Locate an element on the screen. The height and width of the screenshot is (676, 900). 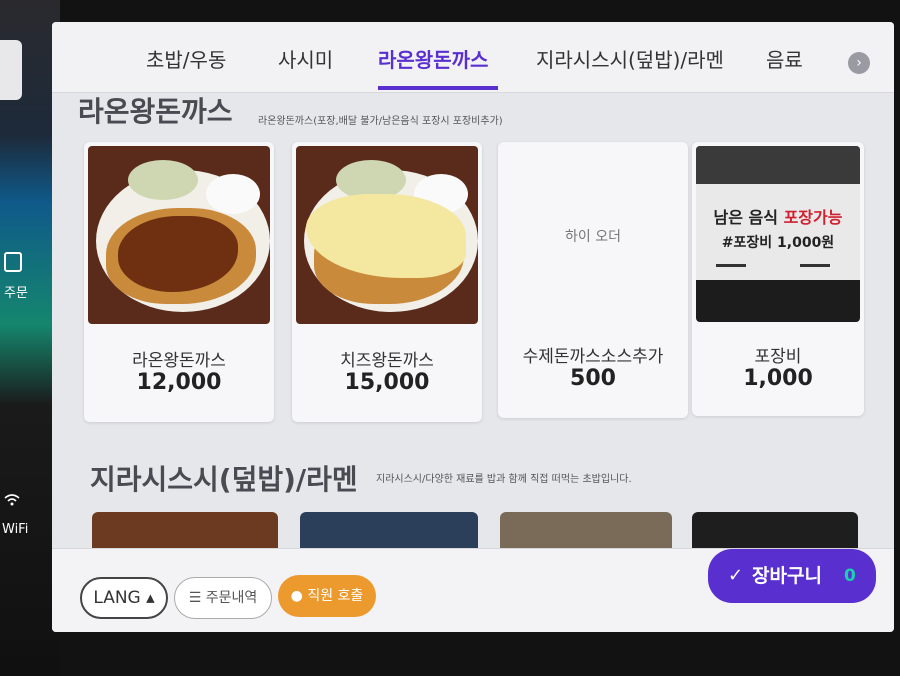
language-button: LANG ▴ is located at coordinates (124, 598).